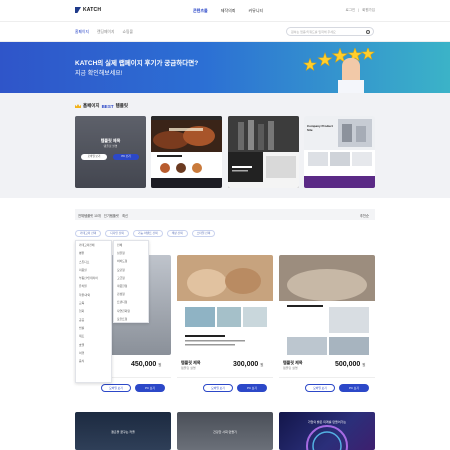 This screenshot has width=450, height=450. I want to click on product-3-price-value: 500,000, so click(348, 364).